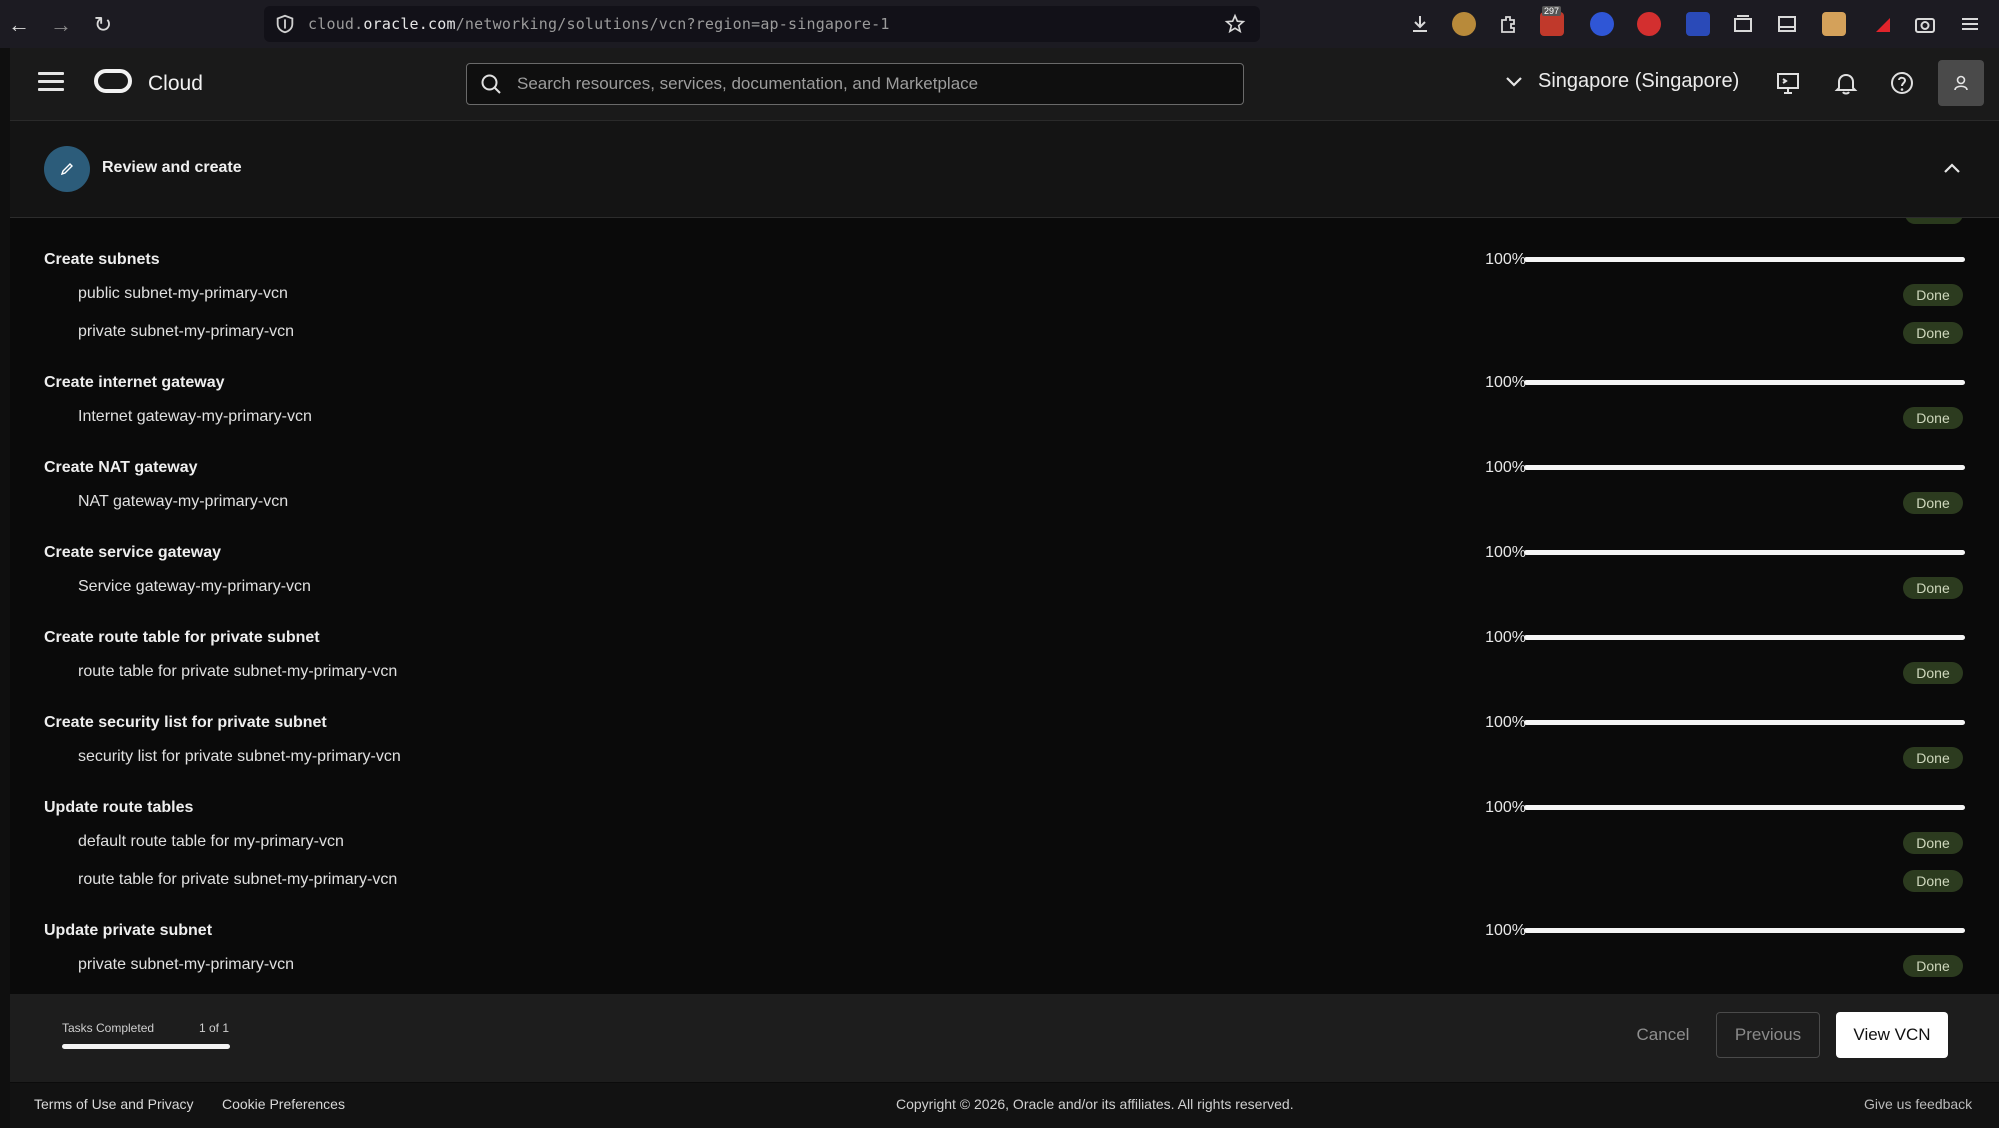 Image resolution: width=1999 pixels, height=1128 pixels. Describe the element at coordinates (1514, 81) in the screenshot. I see `chevron-down-icon` at that location.